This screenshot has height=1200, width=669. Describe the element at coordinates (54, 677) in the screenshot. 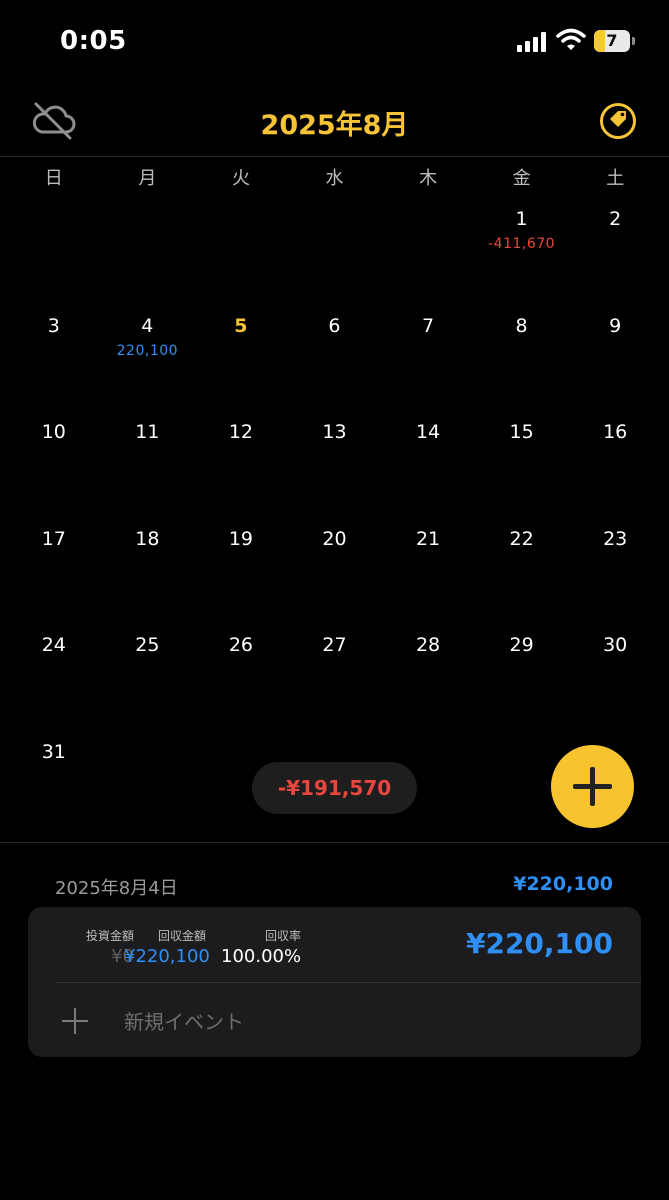

I see `calendar-day: 24` at that location.